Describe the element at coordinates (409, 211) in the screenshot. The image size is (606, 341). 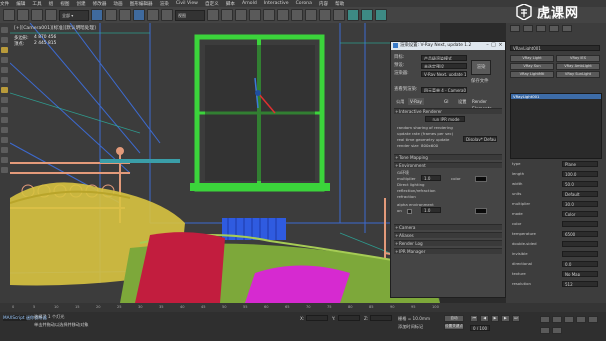
I see `env-on-checkbox` at that location.